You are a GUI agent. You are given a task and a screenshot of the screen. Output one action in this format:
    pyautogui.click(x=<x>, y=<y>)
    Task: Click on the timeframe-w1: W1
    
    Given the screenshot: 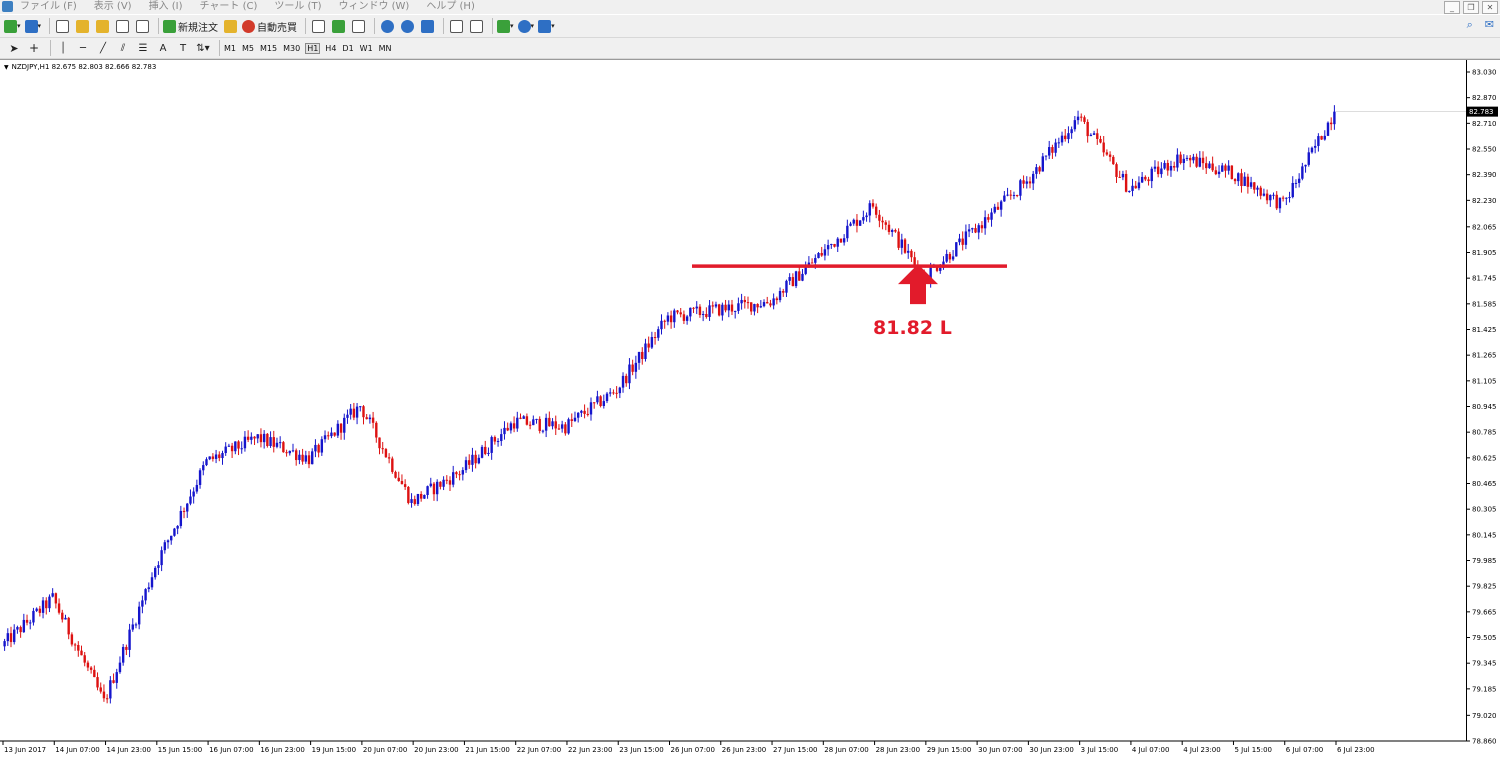 What is the action you would take?
    pyautogui.click(x=366, y=48)
    